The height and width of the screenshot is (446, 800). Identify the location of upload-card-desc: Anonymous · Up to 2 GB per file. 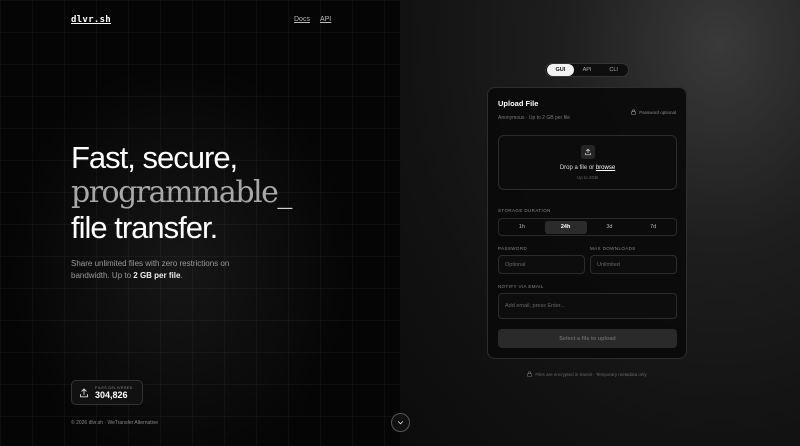
(534, 118).